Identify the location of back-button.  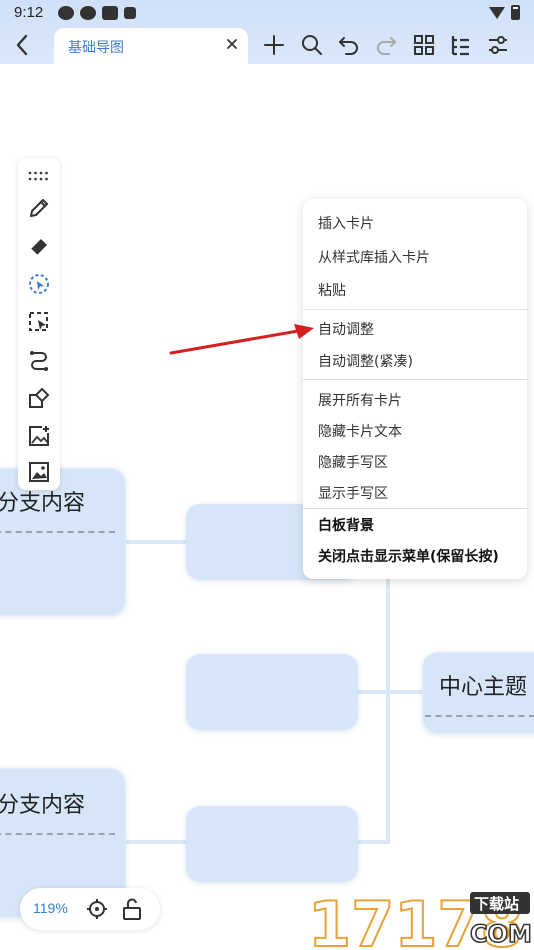
(22, 45).